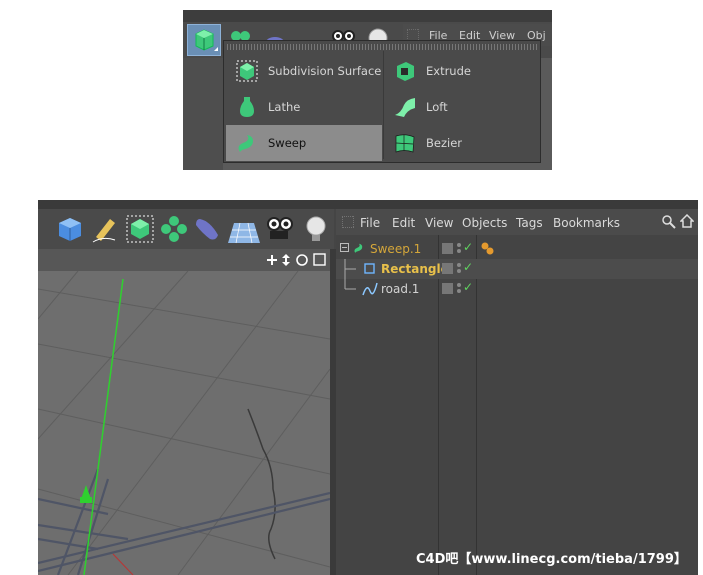 This screenshot has width=703, height=575. I want to click on menu-edit: Edit, so click(403, 223).